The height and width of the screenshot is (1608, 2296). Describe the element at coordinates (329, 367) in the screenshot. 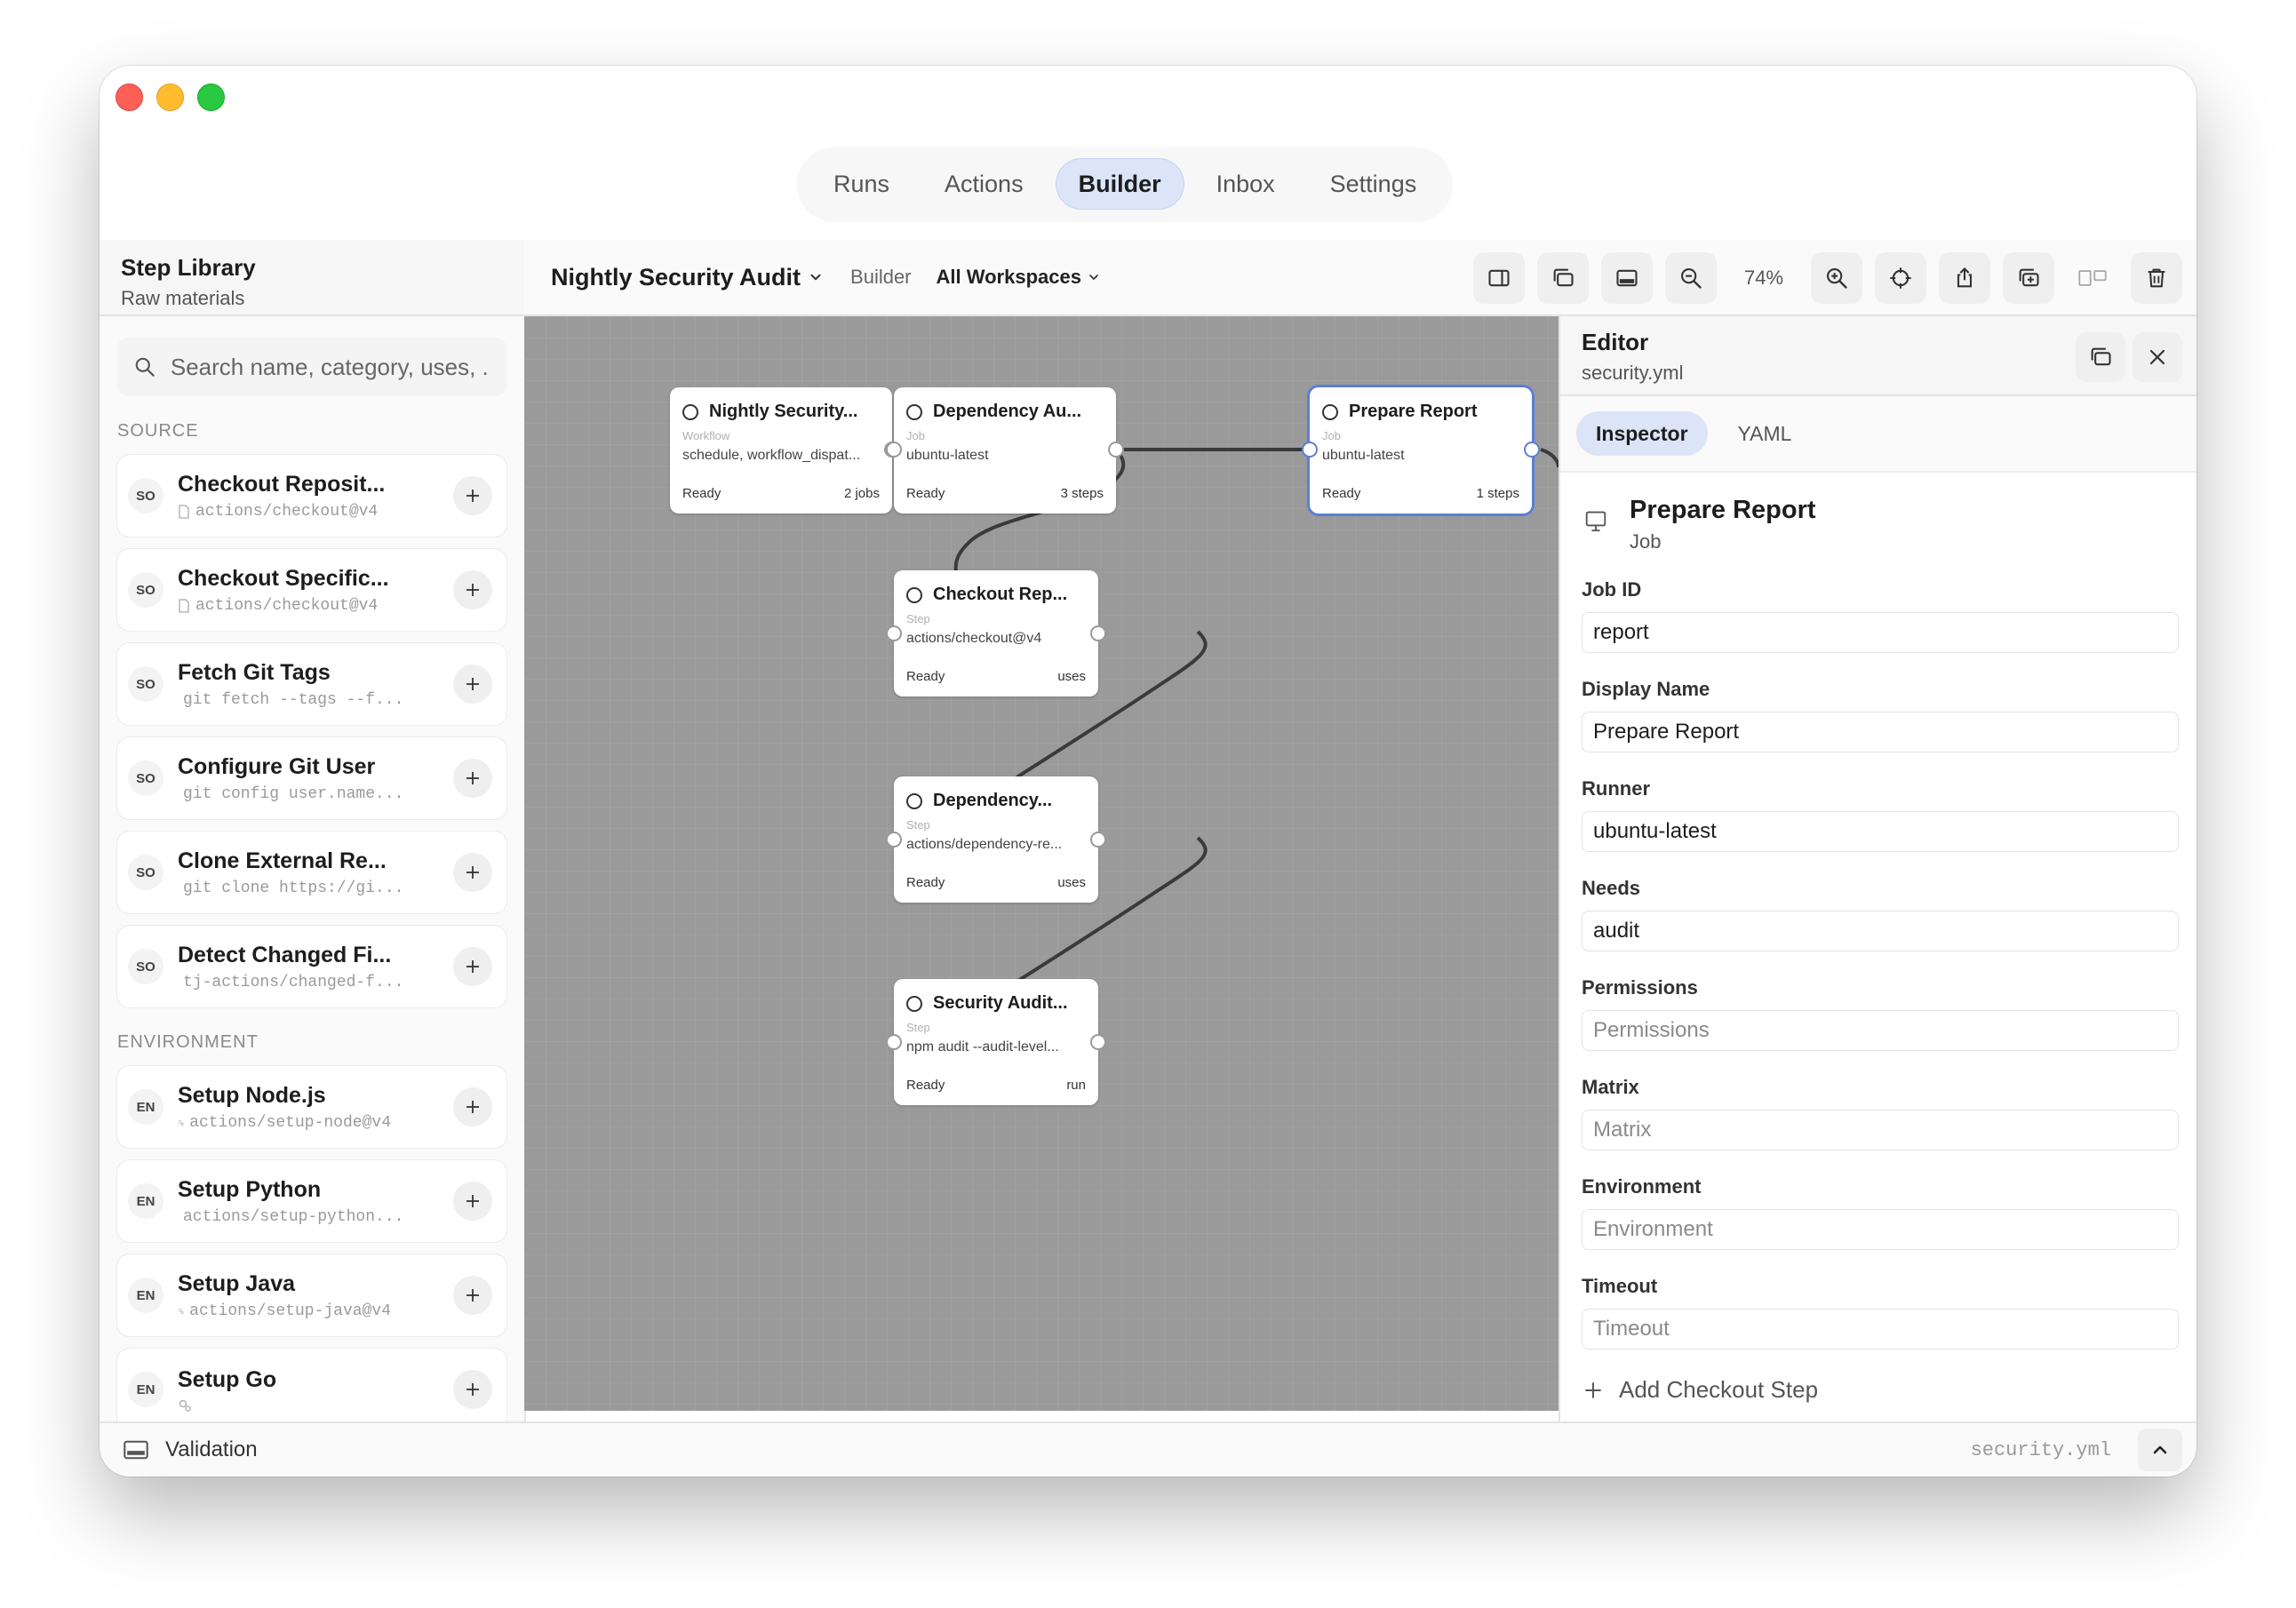

I see `search-input` at that location.